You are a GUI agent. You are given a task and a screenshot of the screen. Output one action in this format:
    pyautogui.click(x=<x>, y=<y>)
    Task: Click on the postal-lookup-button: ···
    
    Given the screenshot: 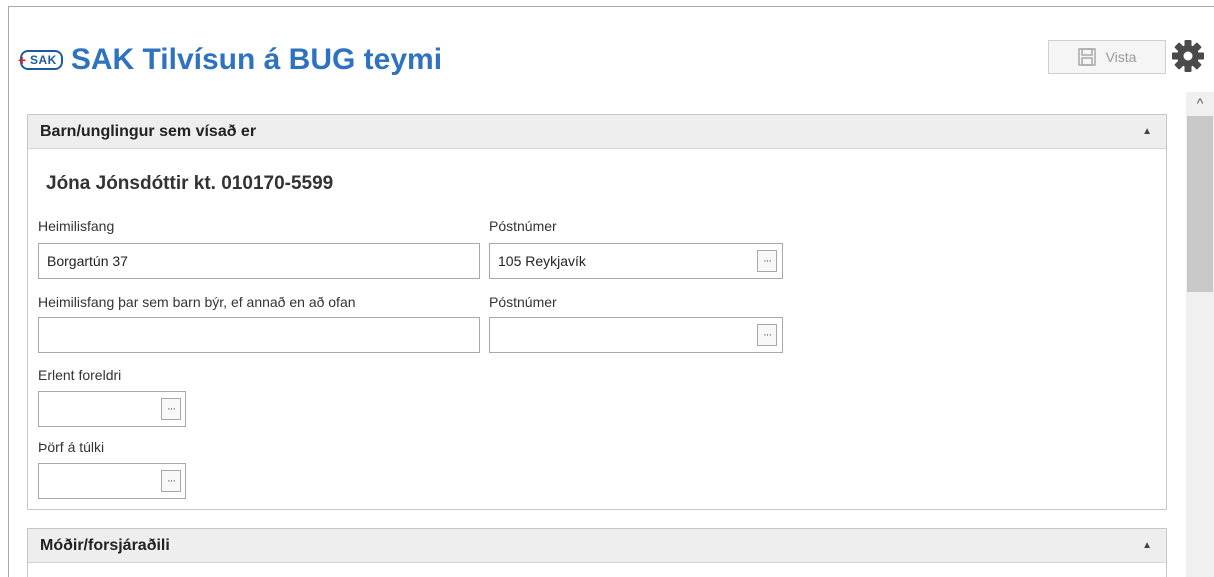 What is the action you would take?
    pyautogui.click(x=767, y=261)
    